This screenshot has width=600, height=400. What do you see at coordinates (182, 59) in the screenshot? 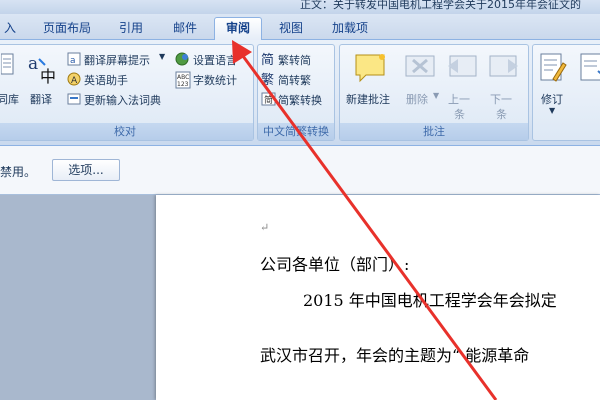
I see `globe-language-icon` at bounding box center [182, 59].